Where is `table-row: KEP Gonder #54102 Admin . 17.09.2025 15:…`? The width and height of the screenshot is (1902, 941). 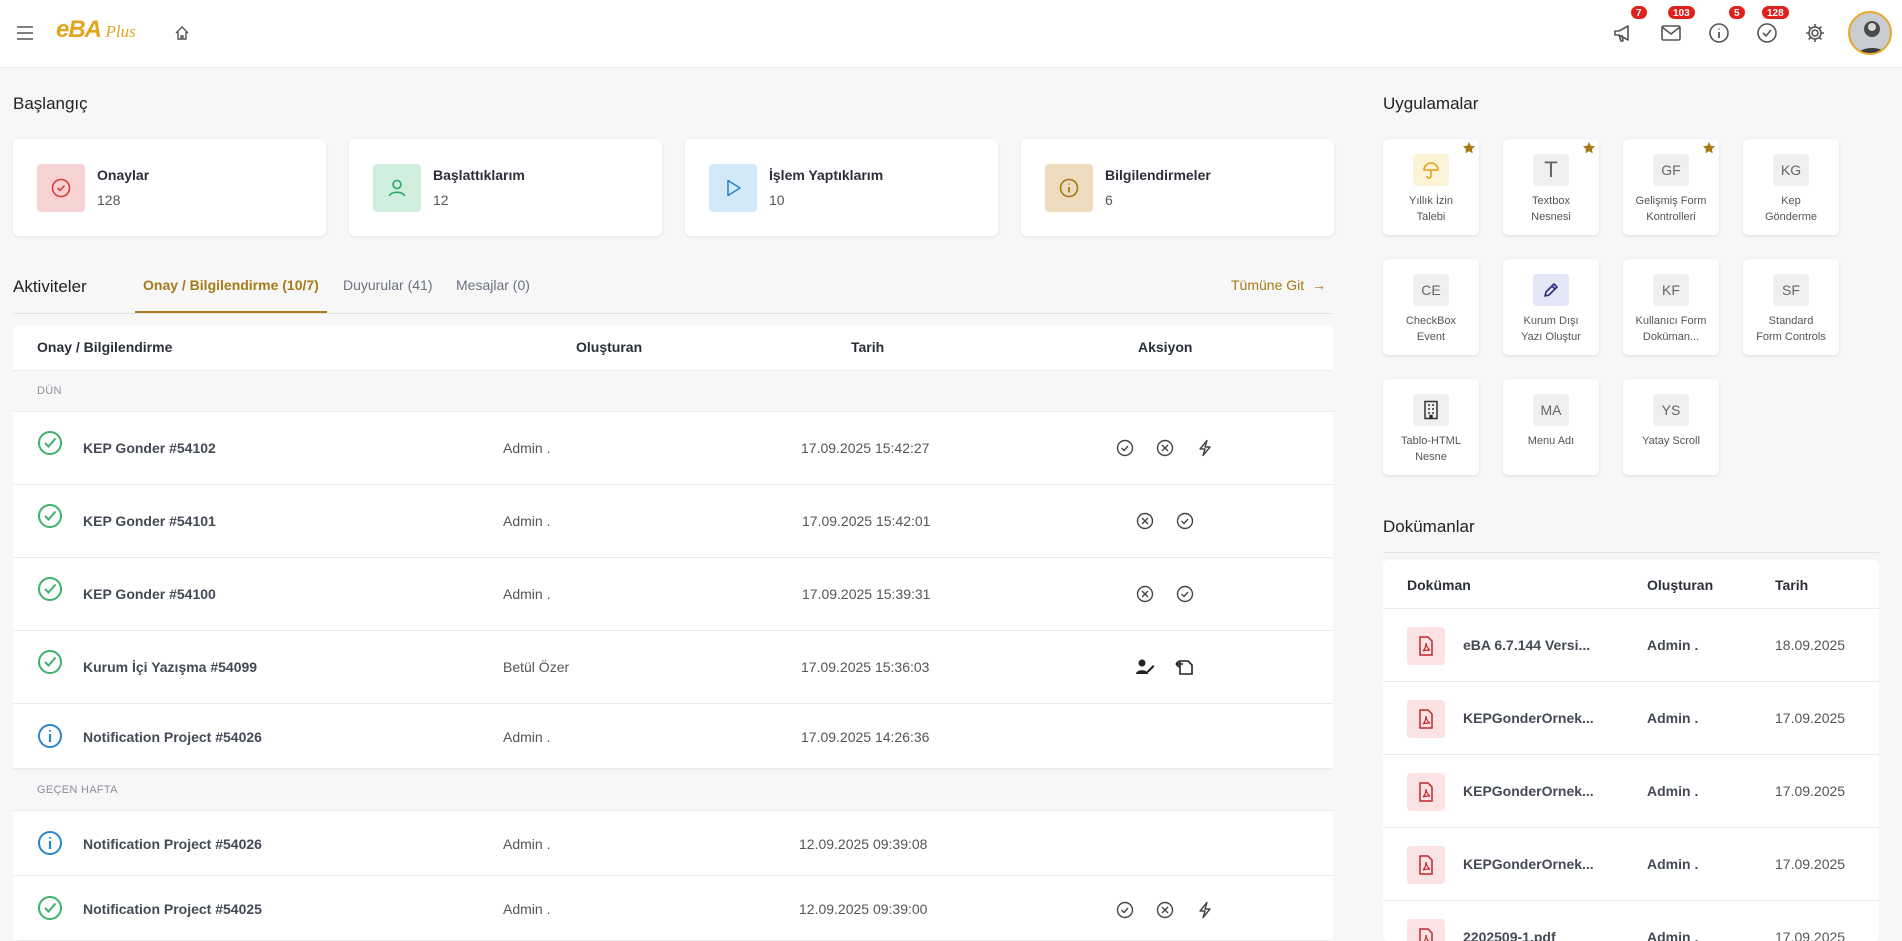 table-row: KEP Gonder #54102 Admin . 17.09.2025 15:… is located at coordinates (673, 448).